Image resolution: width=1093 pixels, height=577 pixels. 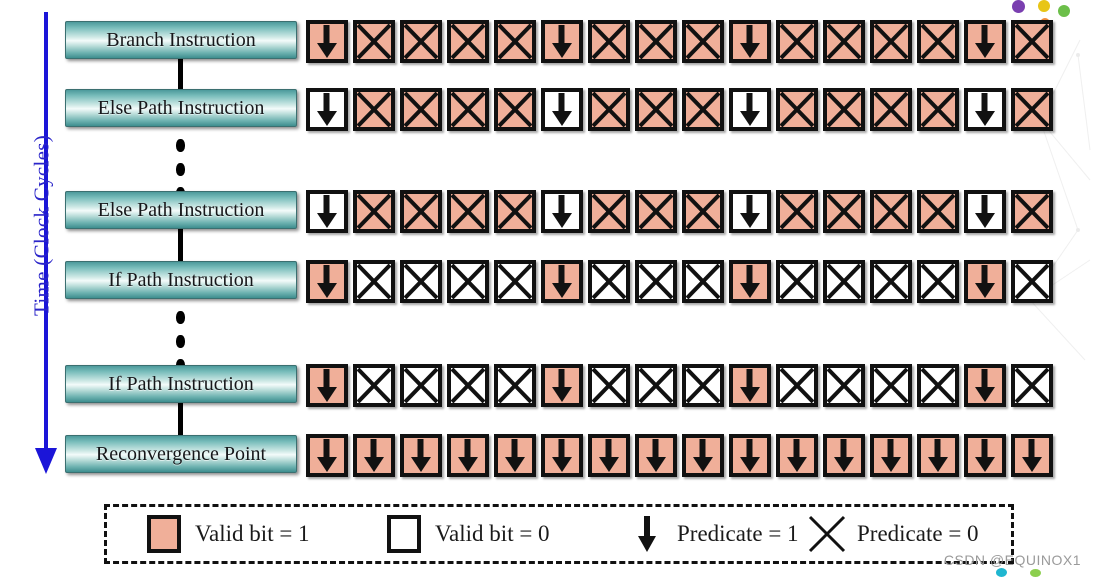 What do you see at coordinates (181, 454) in the screenshot?
I see `instruction-label-box: Reconvergence Point` at bounding box center [181, 454].